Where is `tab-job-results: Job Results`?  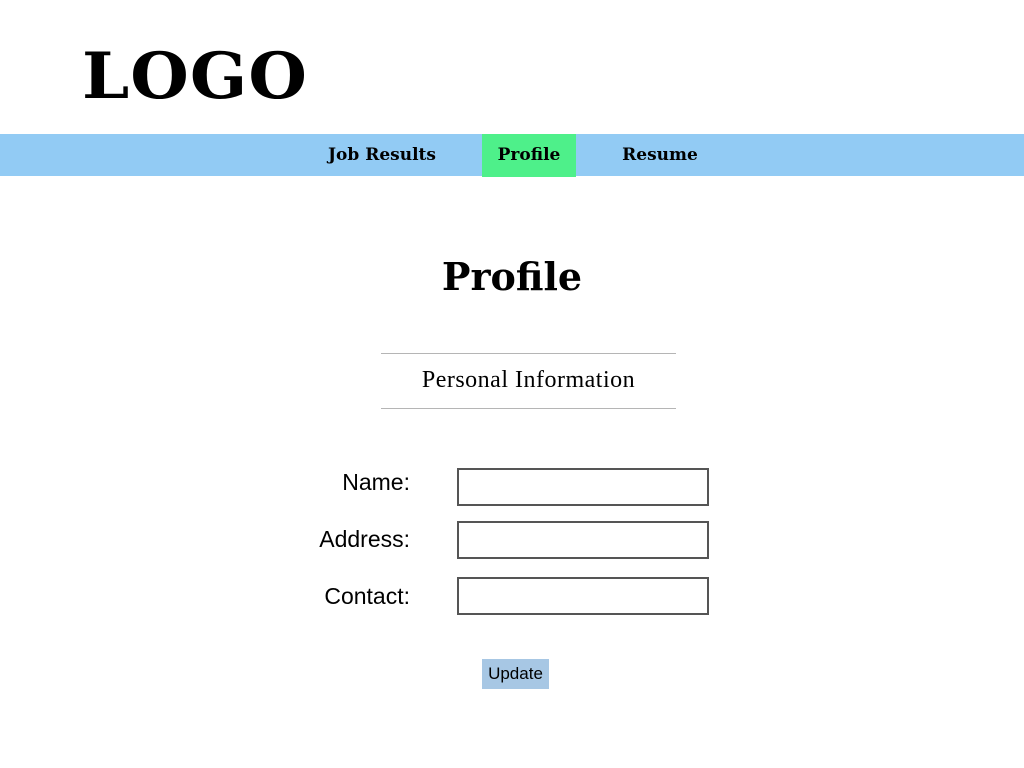
tab-job-results: Job Results is located at coordinates (382, 155).